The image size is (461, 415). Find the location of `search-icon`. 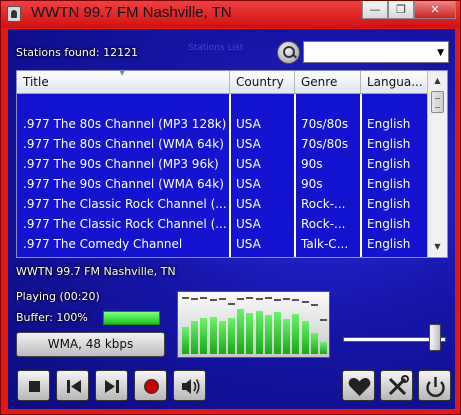

search-icon is located at coordinates (288, 52).